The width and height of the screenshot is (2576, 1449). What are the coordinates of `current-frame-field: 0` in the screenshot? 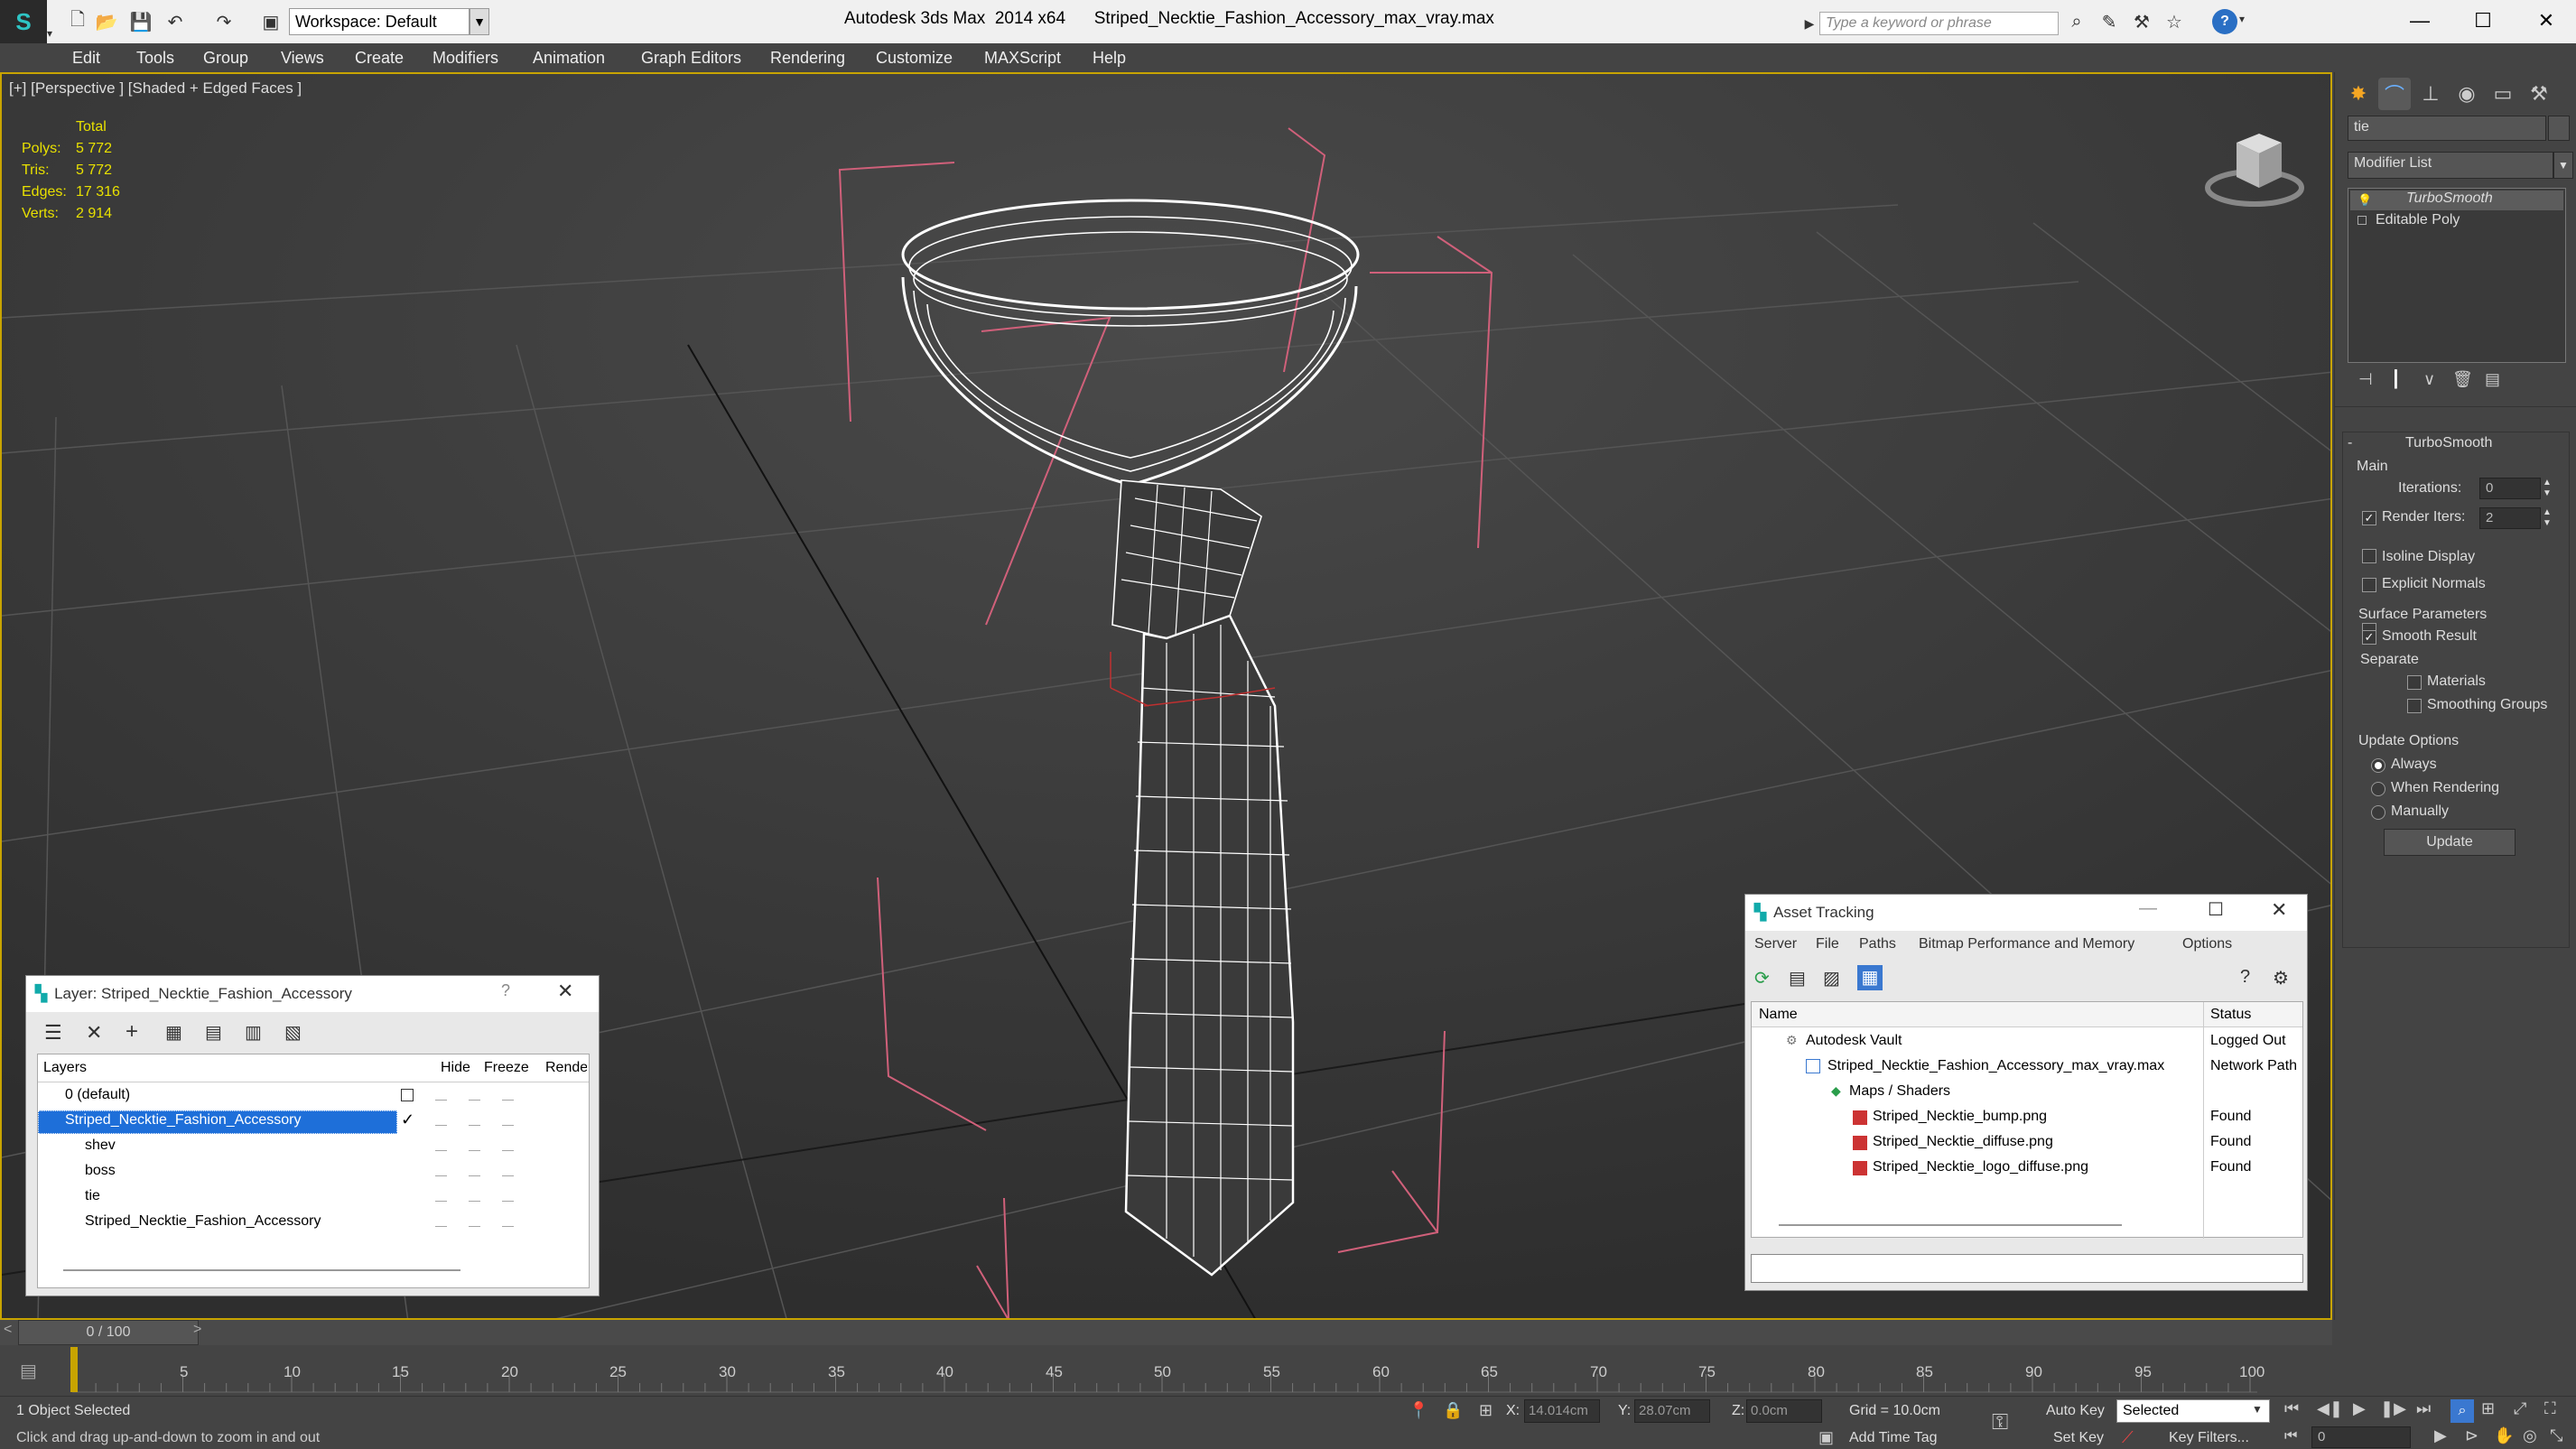 It's located at (2361, 1437).